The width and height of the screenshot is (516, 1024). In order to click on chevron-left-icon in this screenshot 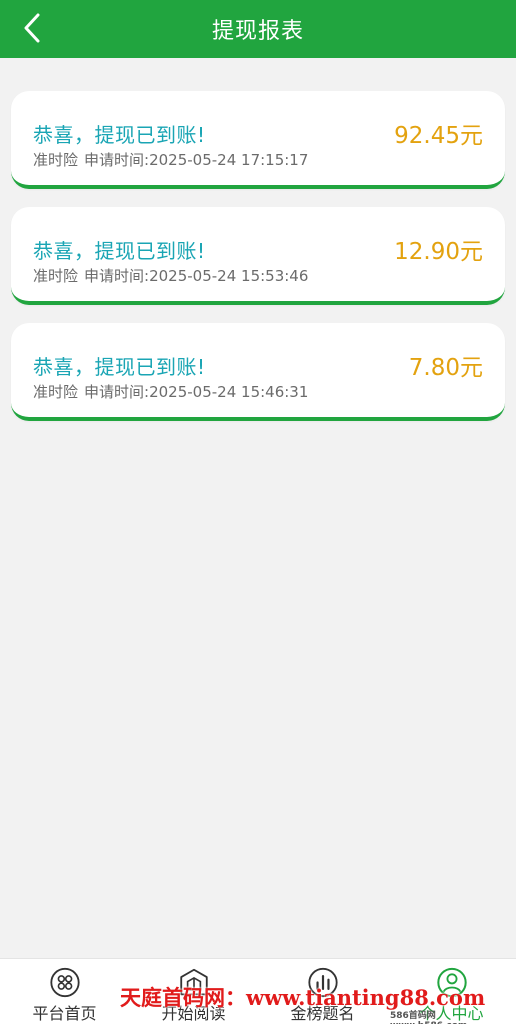, I will do `click(32, 28)`.